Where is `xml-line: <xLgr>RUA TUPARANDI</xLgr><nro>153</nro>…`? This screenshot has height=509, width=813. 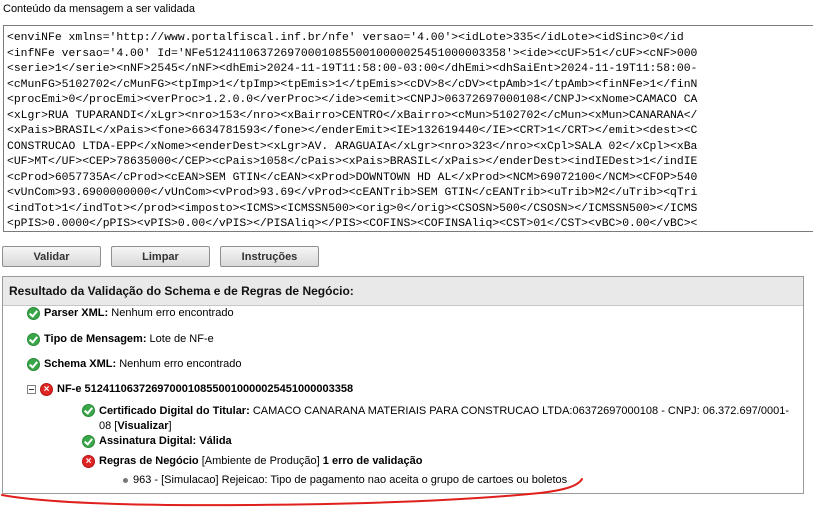
xml-line: <xLgr>RUA TUPARANDI</xLgr><nro>153</nro>… is located at coordinates (352, 115).